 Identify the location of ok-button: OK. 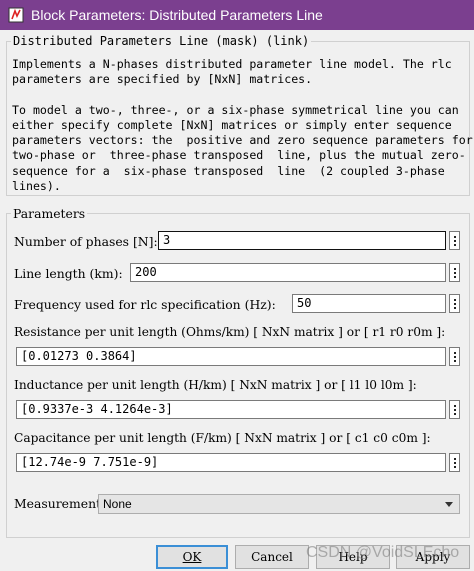
(192, 557).